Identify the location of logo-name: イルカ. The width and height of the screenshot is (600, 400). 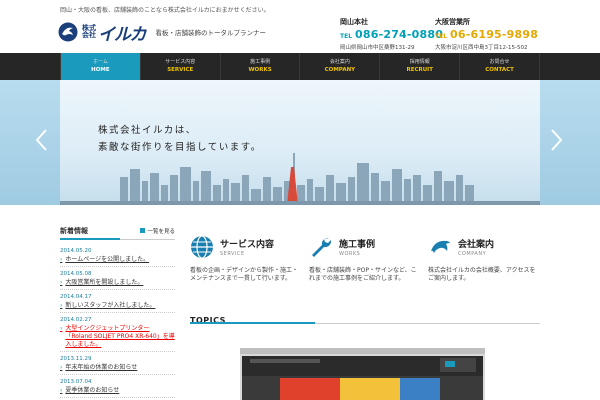
(122, 34).